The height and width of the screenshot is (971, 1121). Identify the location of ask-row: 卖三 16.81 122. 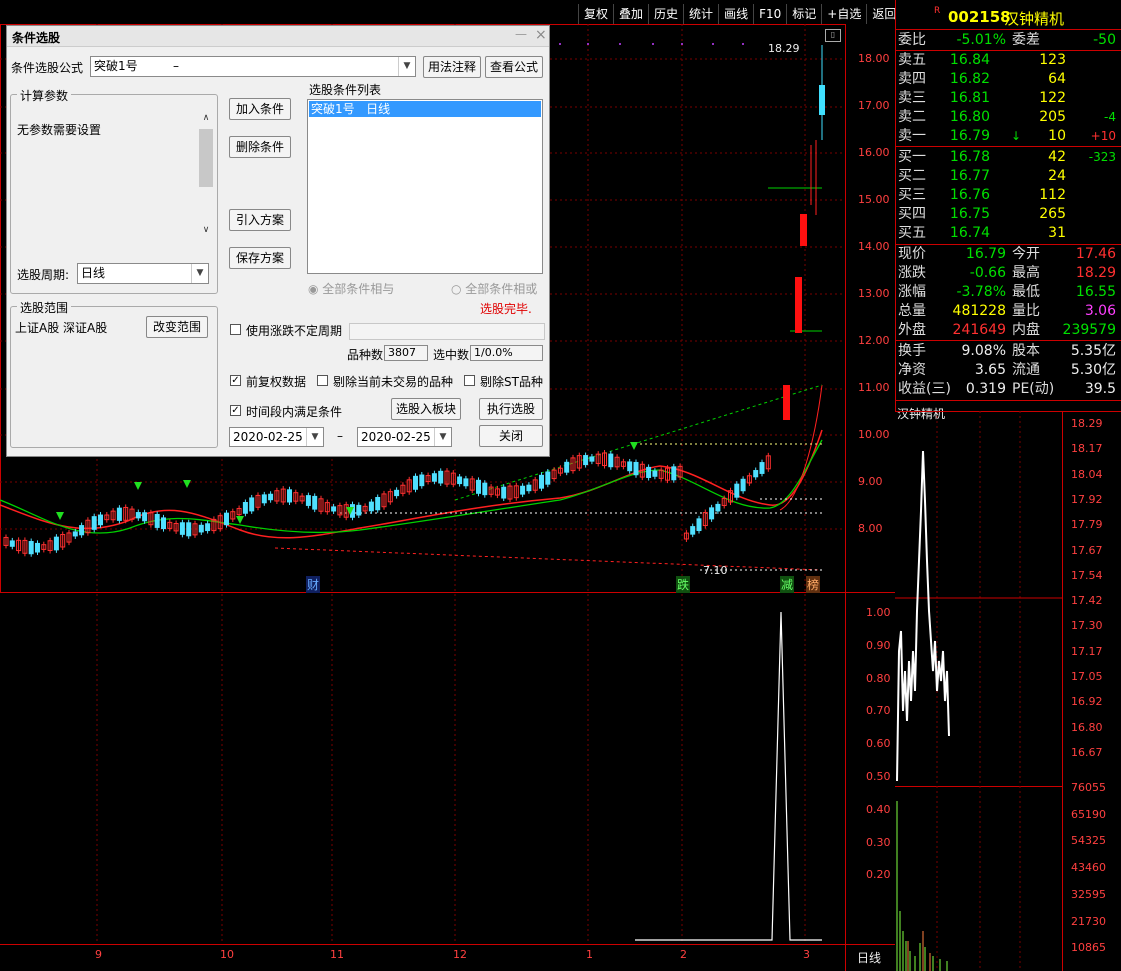
(1008, 98).